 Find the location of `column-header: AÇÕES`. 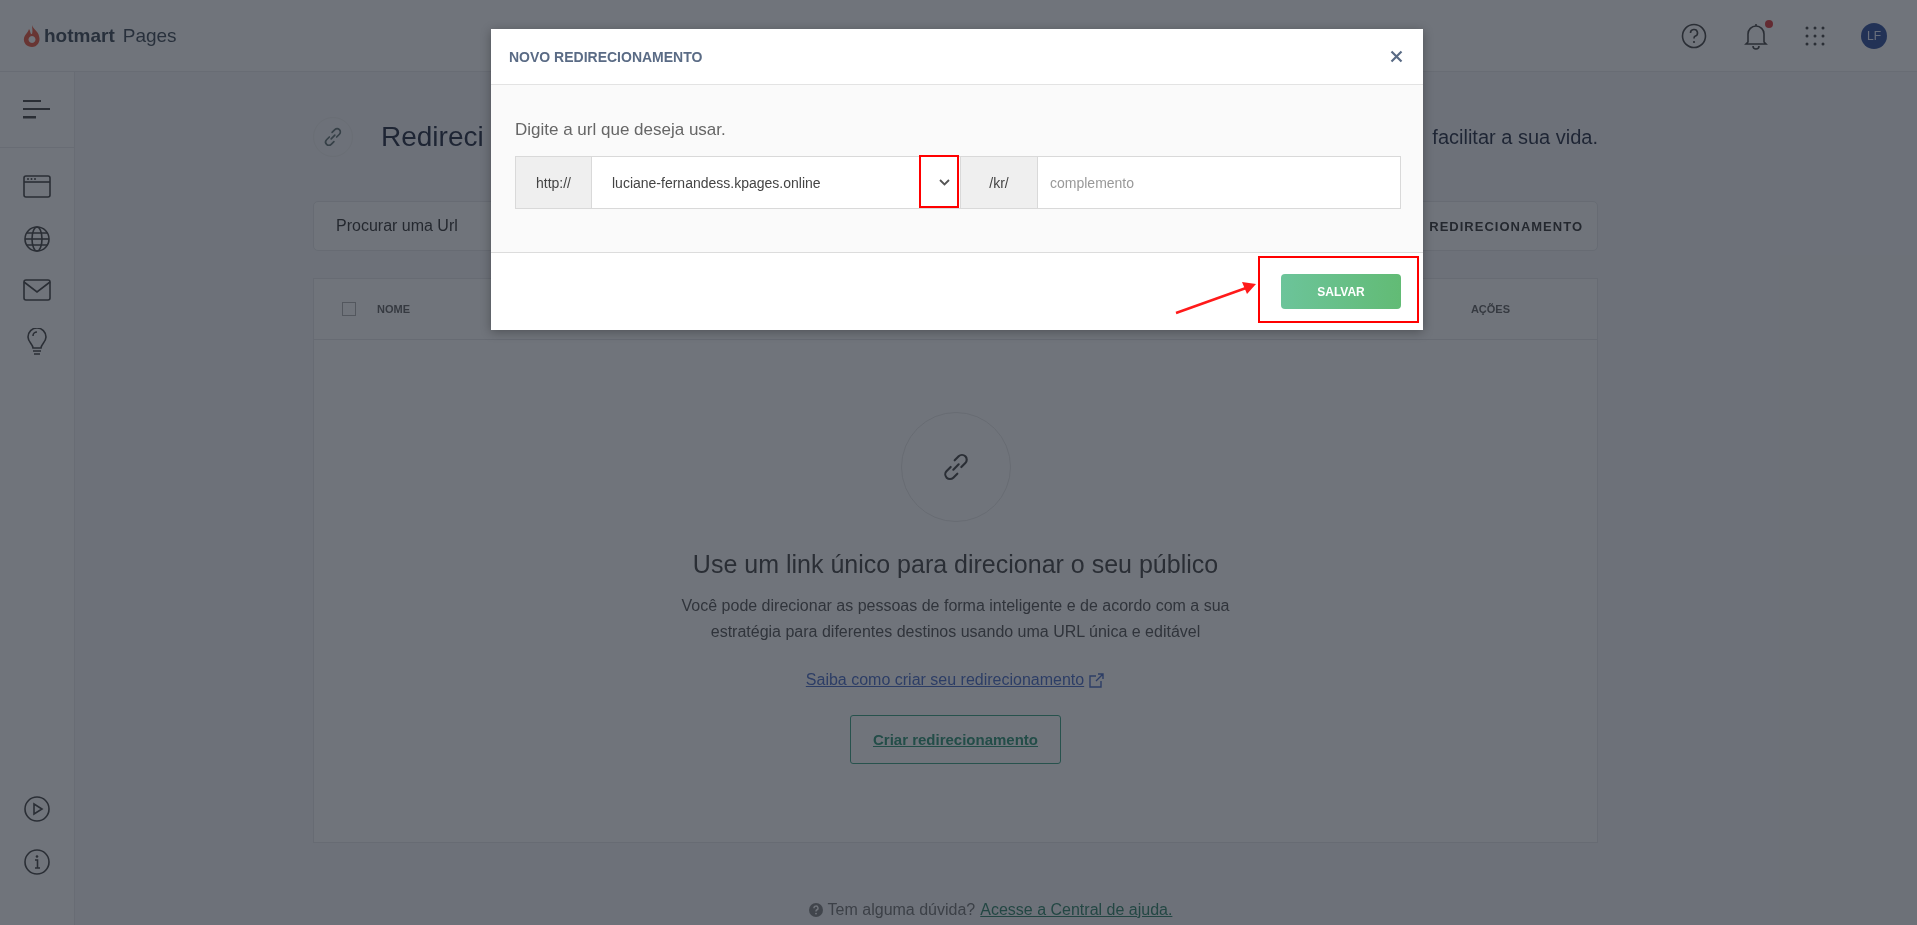

column-header: AÇÕES is located at coordinates (1490, 309).